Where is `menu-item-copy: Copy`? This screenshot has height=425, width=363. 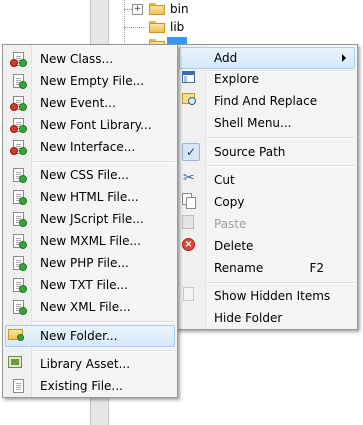 menu-item-copy: Copy is located at coordinates (267, 202).